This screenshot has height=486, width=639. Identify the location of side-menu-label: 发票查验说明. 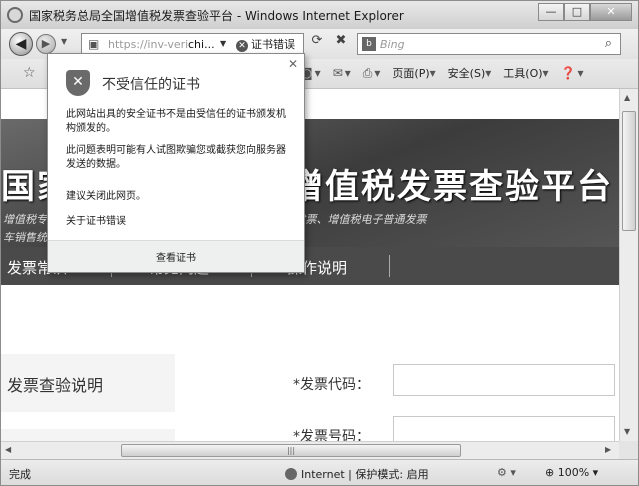
(55, 385).